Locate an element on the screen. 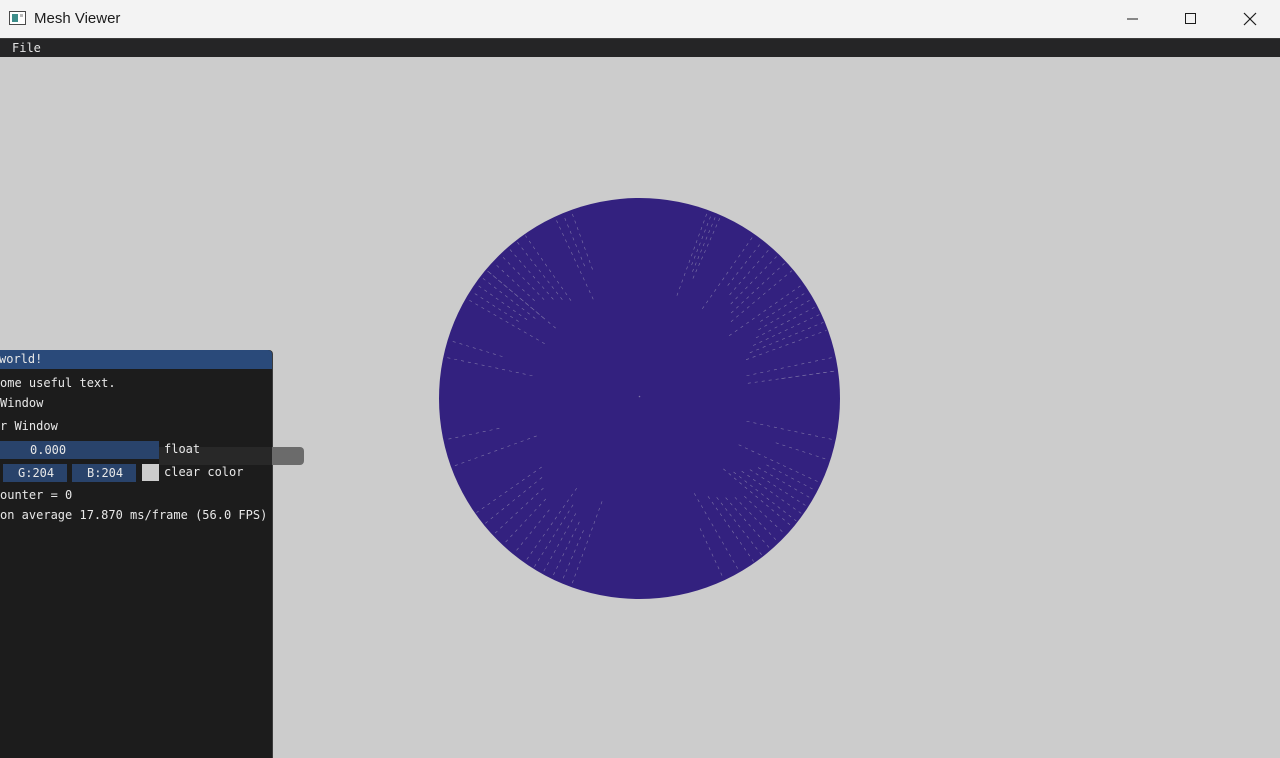 This screenshot has height=758, width=1280. close-button is located at coordinates (1250, 19).